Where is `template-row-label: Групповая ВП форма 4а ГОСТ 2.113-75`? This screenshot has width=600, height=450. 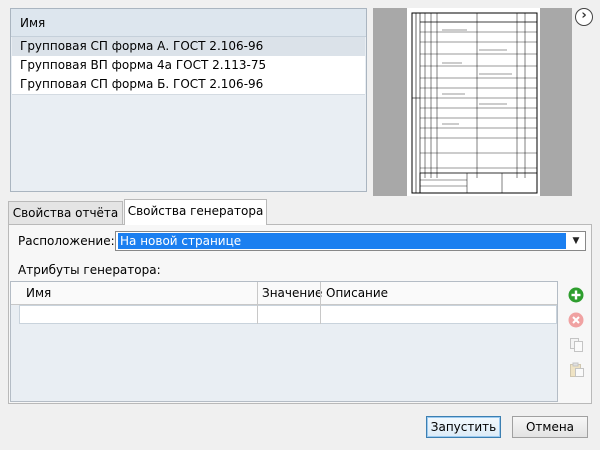 template-row-label: Групповая ВП форма 4а ГОСТ 2.113-75 is located at coordinates (143, 65).